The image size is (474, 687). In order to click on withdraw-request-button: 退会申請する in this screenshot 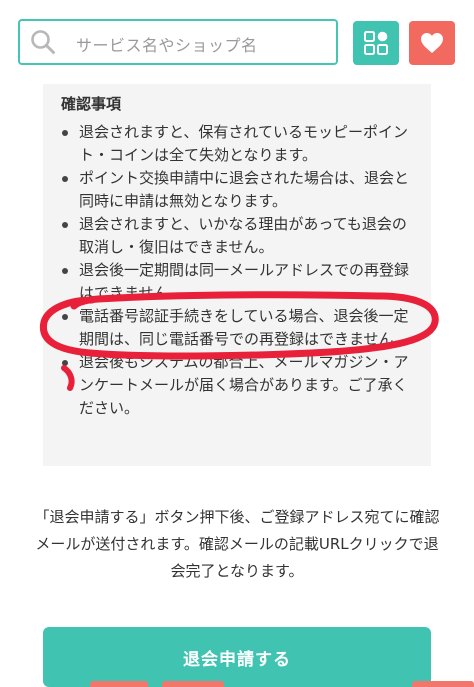, I will do `click(237, 657)`.